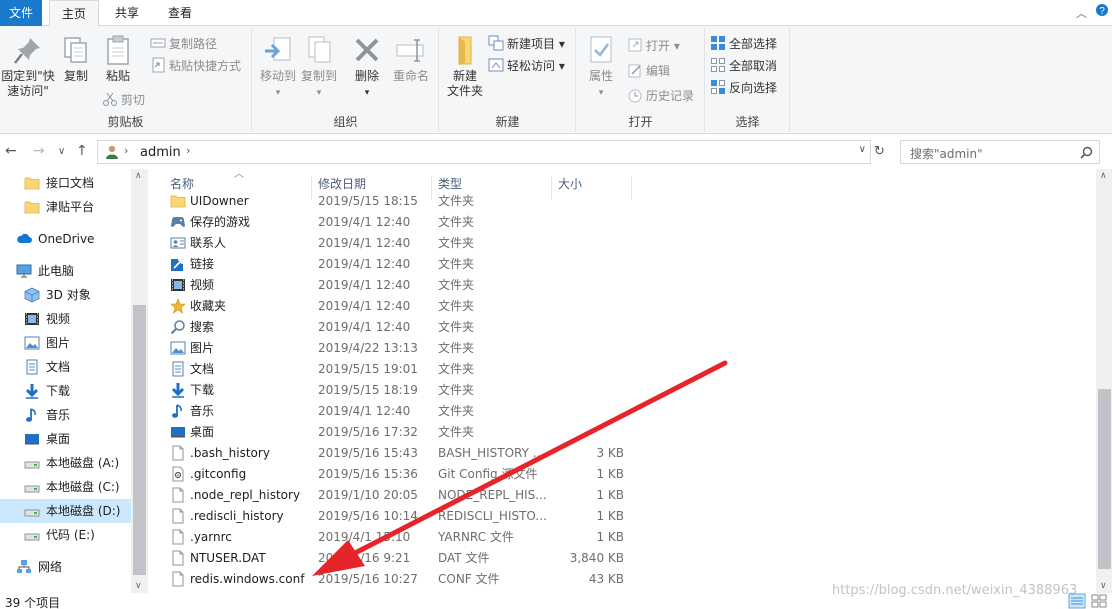 The width and height of the screenshot is (1112, 609). I want to click on file-row: 收藏夹 2019/4/1 12:40 文件夹, so click(474, 306).